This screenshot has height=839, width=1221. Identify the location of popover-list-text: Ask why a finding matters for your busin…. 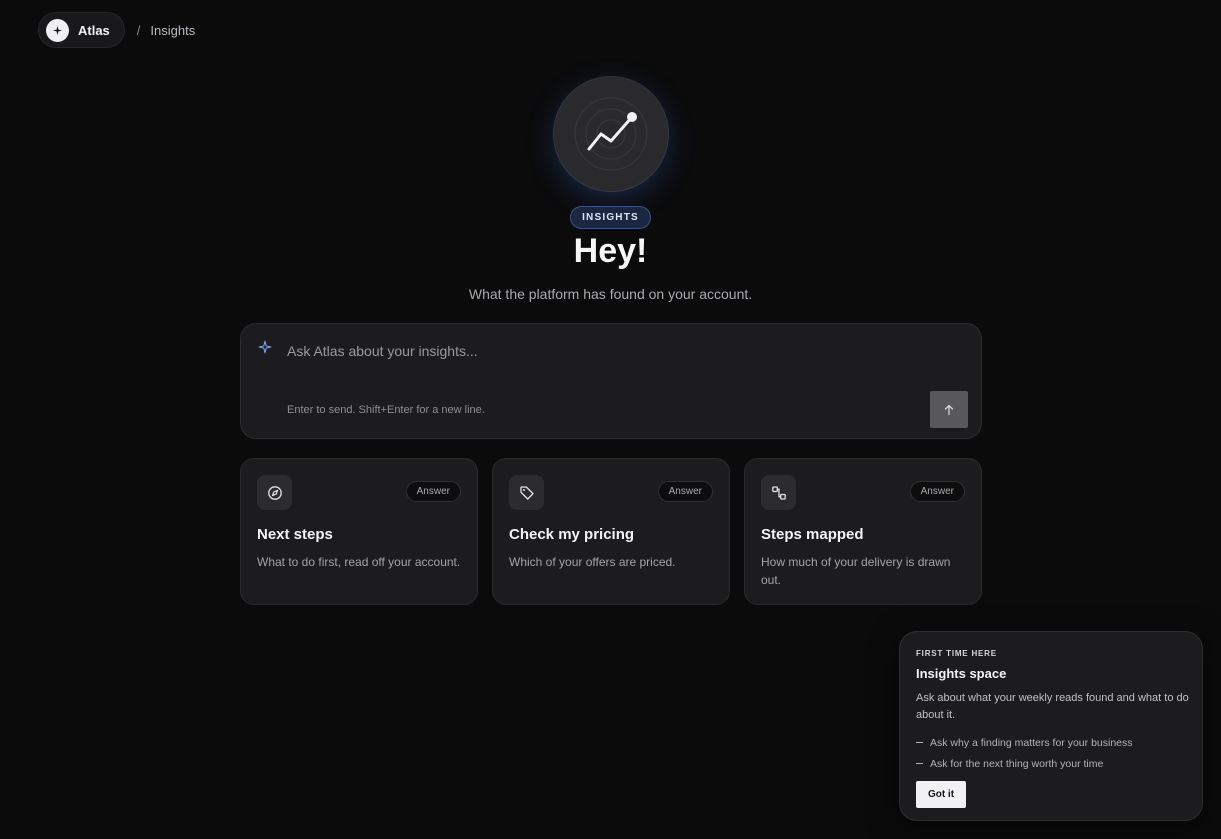
(1031, 742).